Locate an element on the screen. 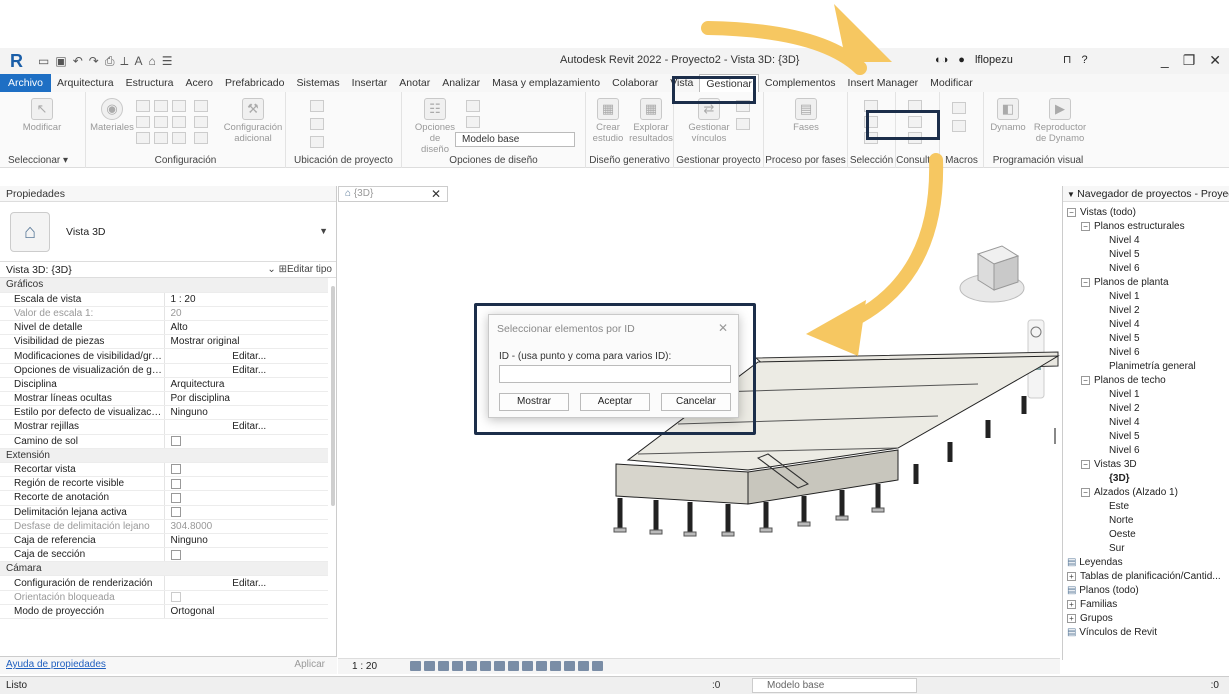 This screenshot has height=694, width=1229. shadows-icon is located at coordinates (457, 666).